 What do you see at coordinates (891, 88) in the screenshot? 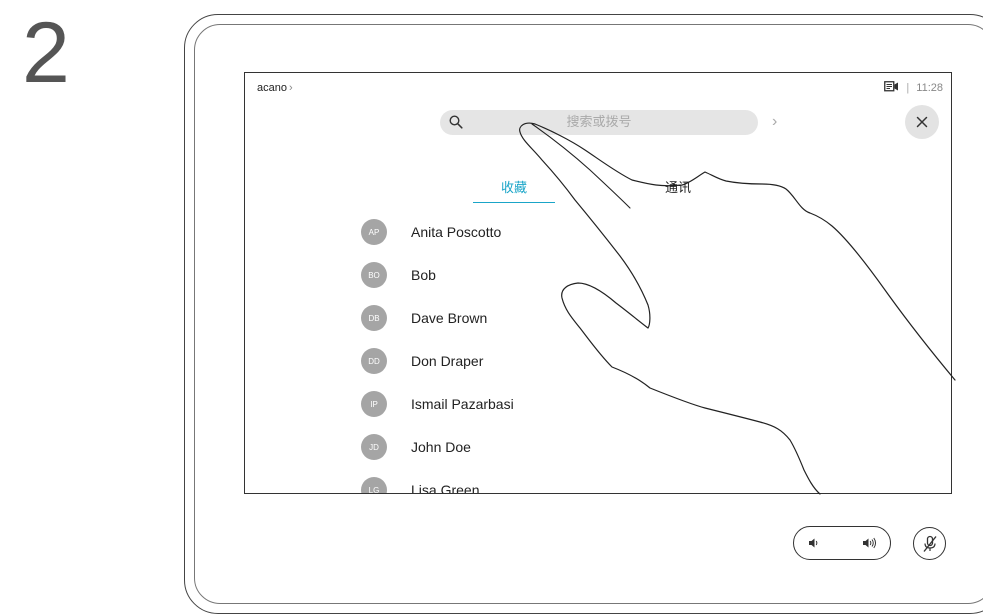
I see `video-call-icon` at bounding box center [891, 88].